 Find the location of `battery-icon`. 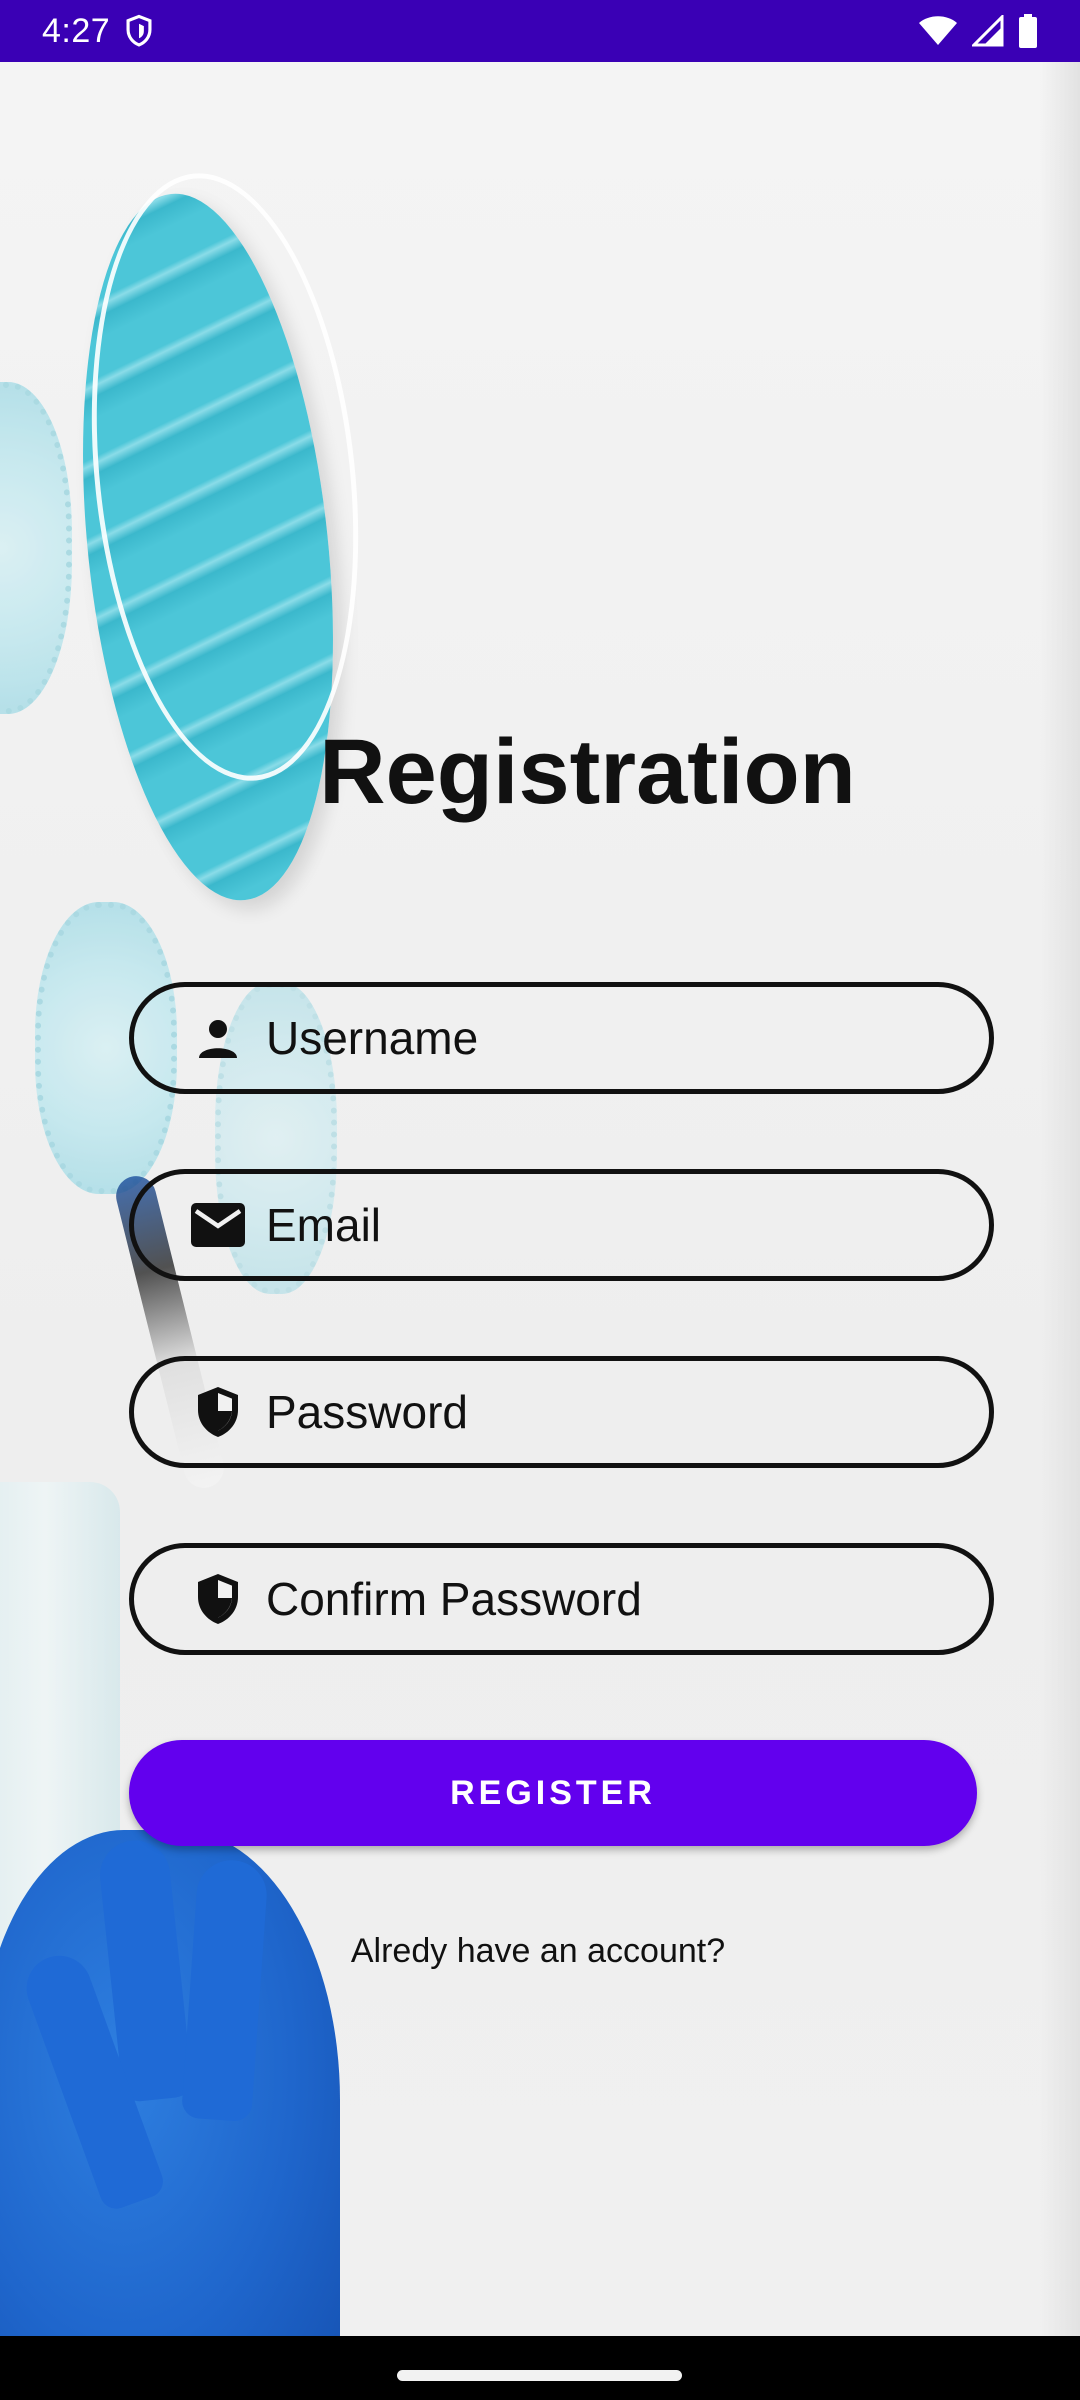

battery-icon is located at coordinates (1028, 31).